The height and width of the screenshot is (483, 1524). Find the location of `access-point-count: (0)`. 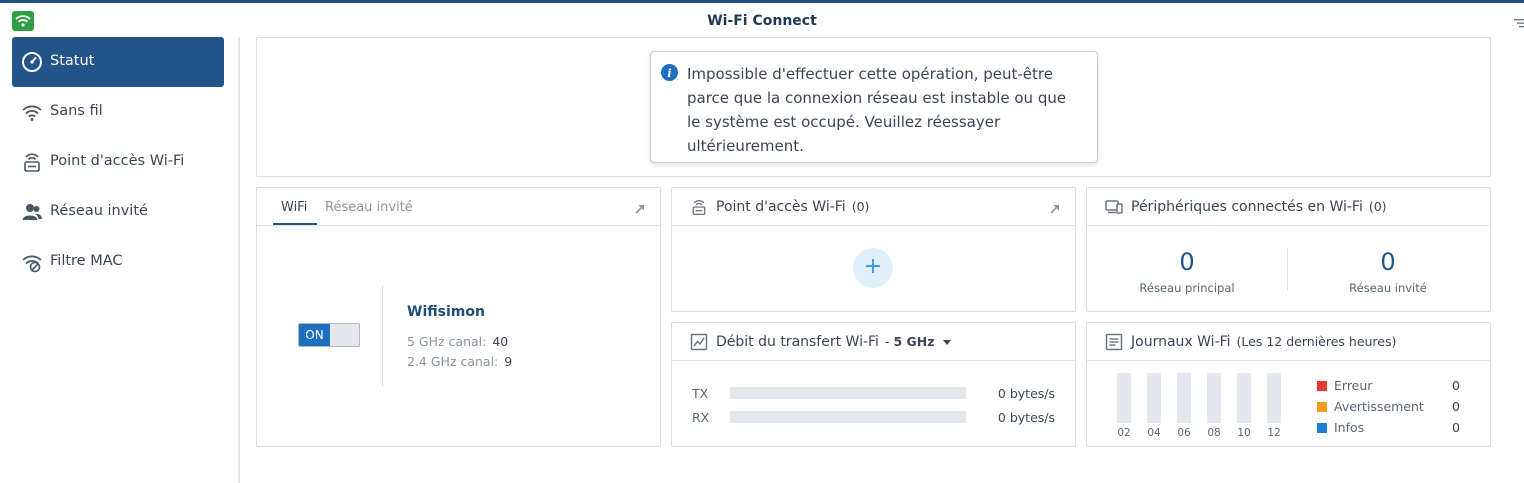

access-point-count: (0) is located at coordinates (860, 206).